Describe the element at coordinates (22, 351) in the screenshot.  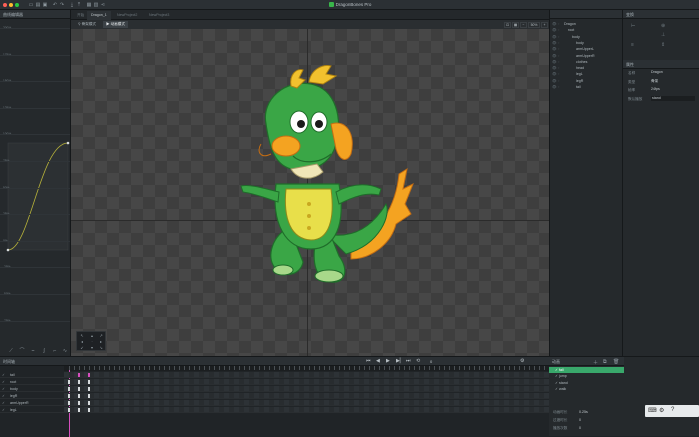
I see `curve-ease-in-icon: ⌒` at that location.